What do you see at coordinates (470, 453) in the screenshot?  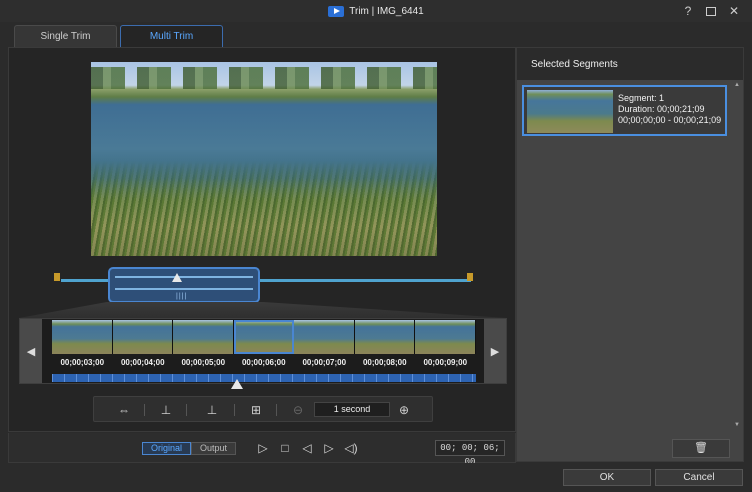 I see `current-timecode: 00; 00; 06; 00` at bounding box center [470, 453].